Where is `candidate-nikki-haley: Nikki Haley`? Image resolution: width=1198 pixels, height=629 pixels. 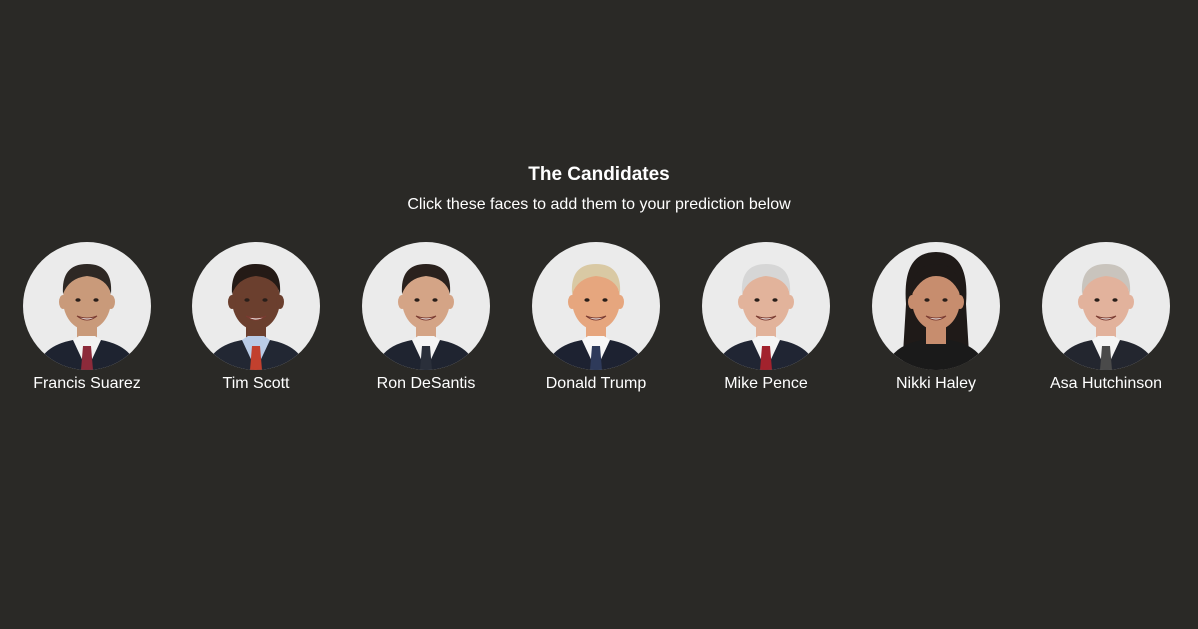
candidate-nikki-haley: Nikki Haley is located at coordinates (936, 322).